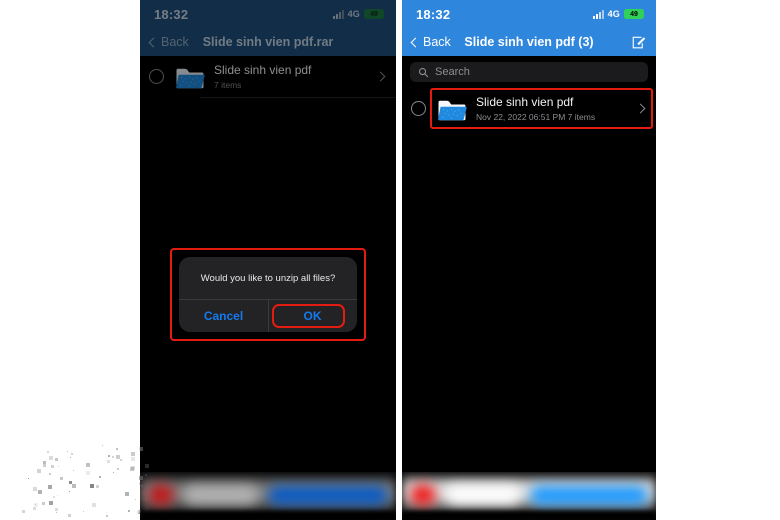 This screenshot has width=780, height=520. I want to click on right-bottom-toolbar-blurred, so click(529, 496).